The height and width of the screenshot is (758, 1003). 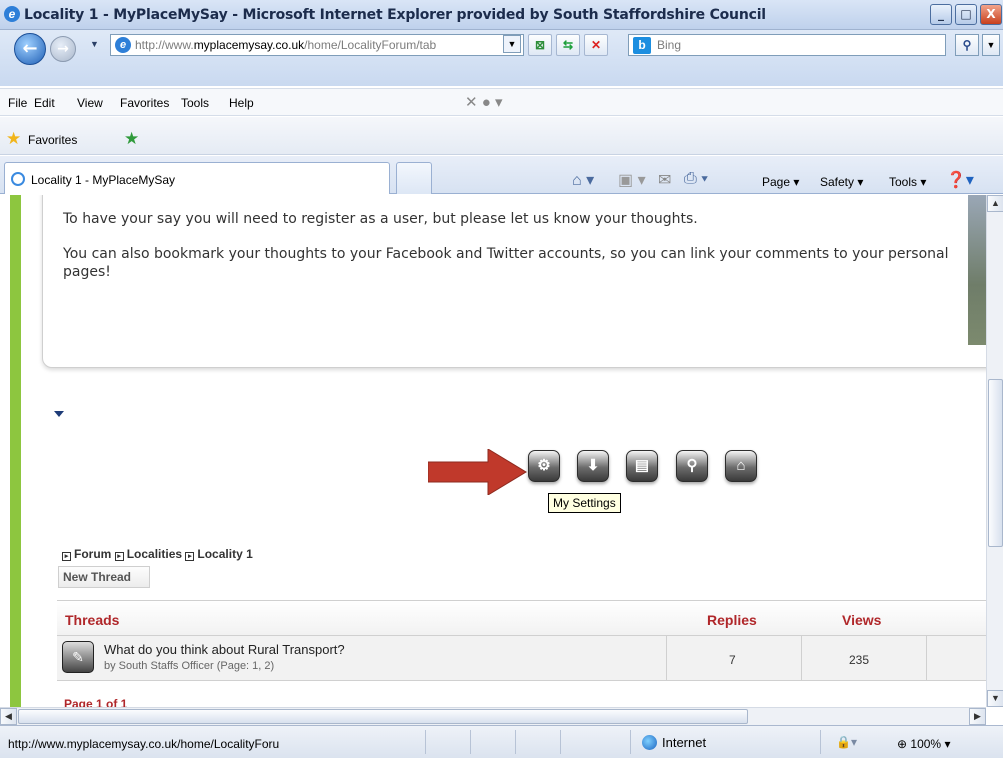 What do you see at coordinates (540, 45) in the screenshot?
I see `compatibility-view-icon: ⊠` at bounding box center [540, 45].